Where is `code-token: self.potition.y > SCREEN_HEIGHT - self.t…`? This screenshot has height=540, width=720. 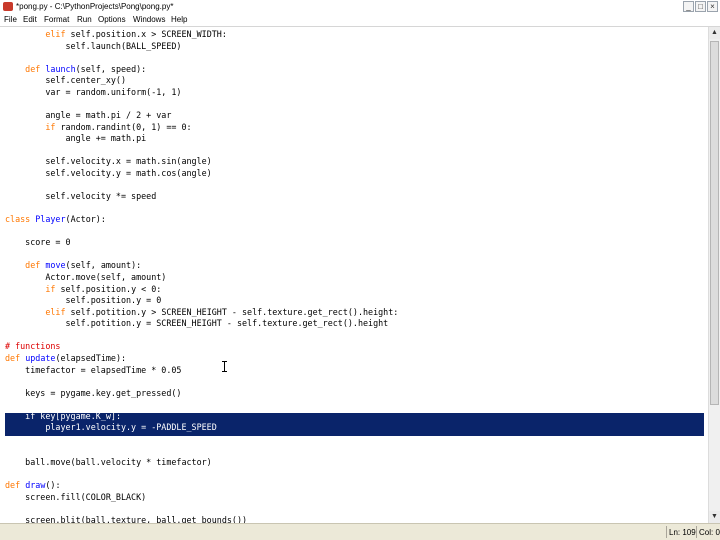 code-token: self.potition.y > SCREEN_HEIGHT - self.t… is located at coordinates (232, 311).